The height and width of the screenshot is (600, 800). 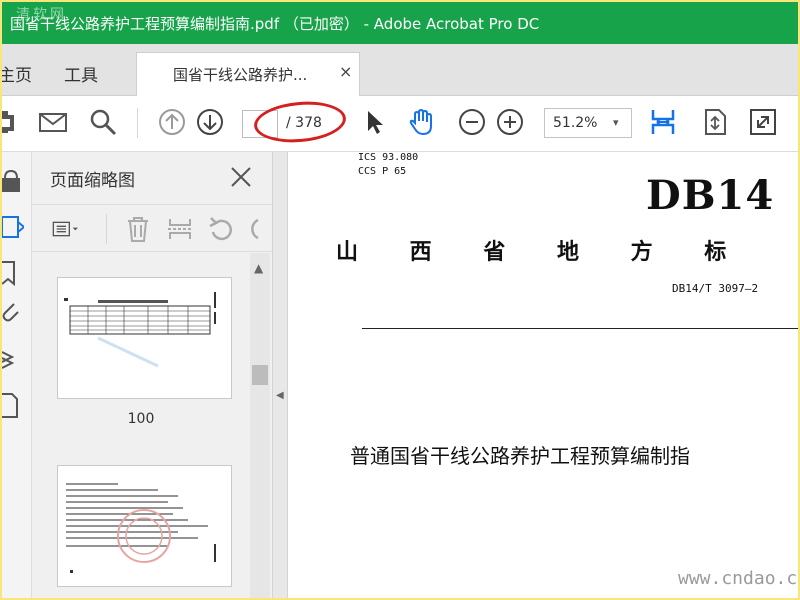 I want to click on zoom-value: 51.2%, so click(x=575, y=123).